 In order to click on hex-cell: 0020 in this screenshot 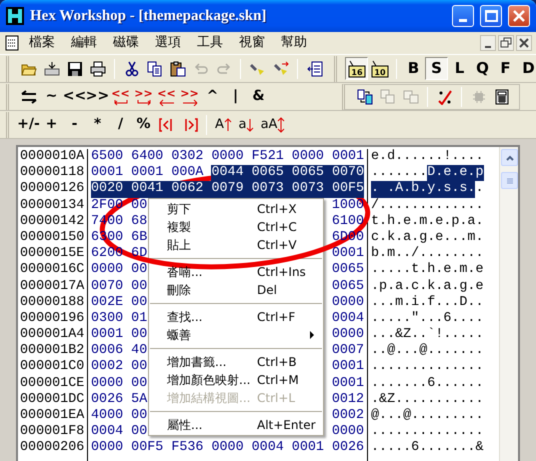, I will do `click(111, 189)`.